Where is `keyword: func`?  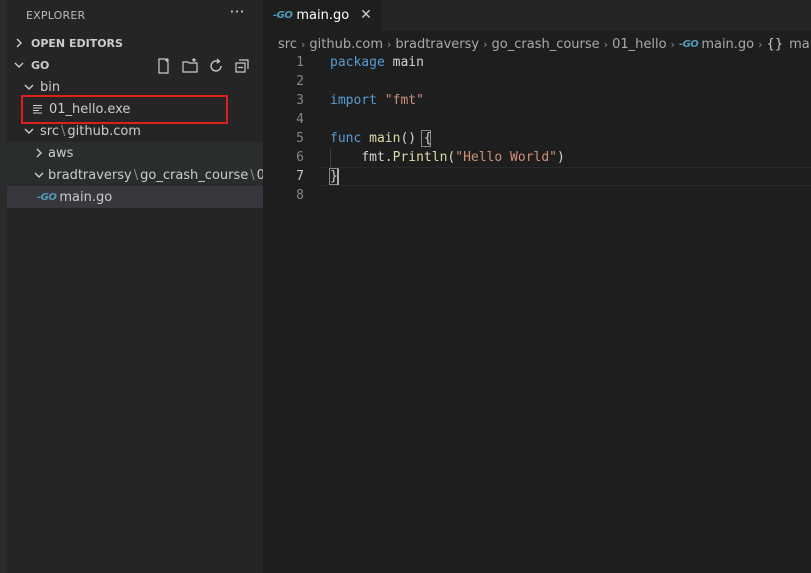
keyword: func is located at coordinates (346, 138).